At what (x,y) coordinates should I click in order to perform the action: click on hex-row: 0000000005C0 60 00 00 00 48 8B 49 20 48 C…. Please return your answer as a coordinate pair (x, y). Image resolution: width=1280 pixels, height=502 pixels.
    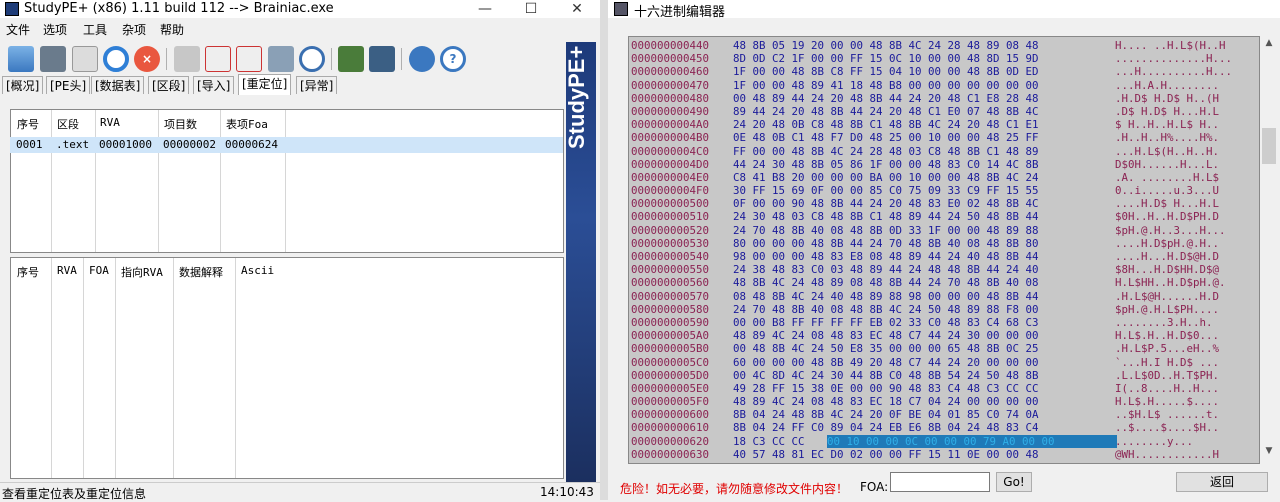
    Looking at the image, I should click on (944, 362).